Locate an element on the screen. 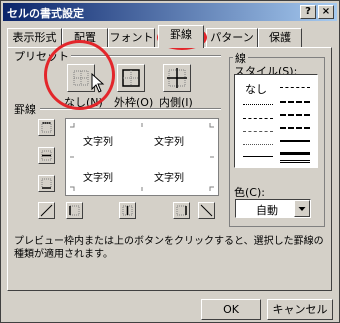  border-top-button is located at coordinates (46, 127).